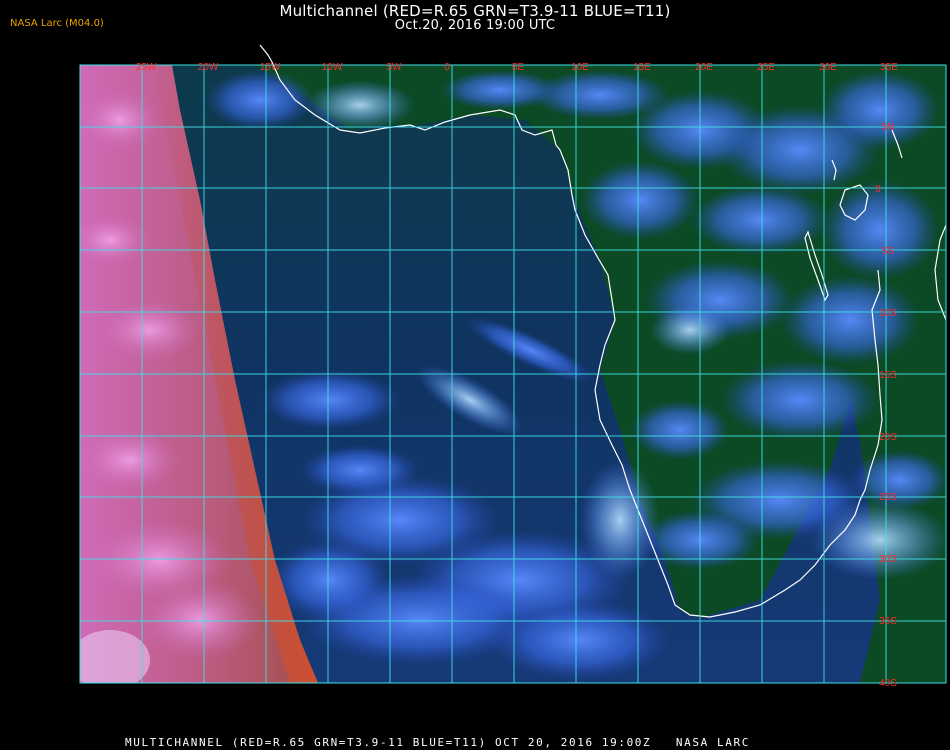  Describe the element at coordinates (888, 313) in the screenshot. I see `lat-label: 10S` at that location.